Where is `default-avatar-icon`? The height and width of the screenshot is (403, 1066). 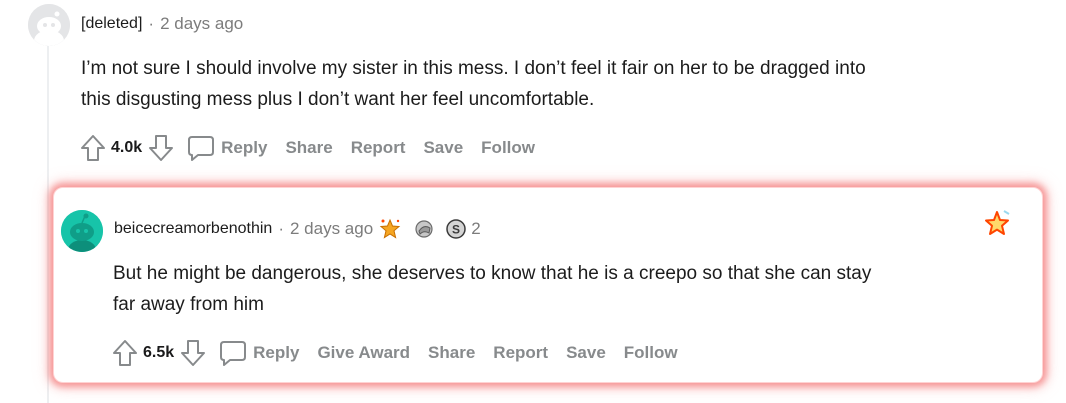
default-avatar-icon is located at coordinates (49, 25).